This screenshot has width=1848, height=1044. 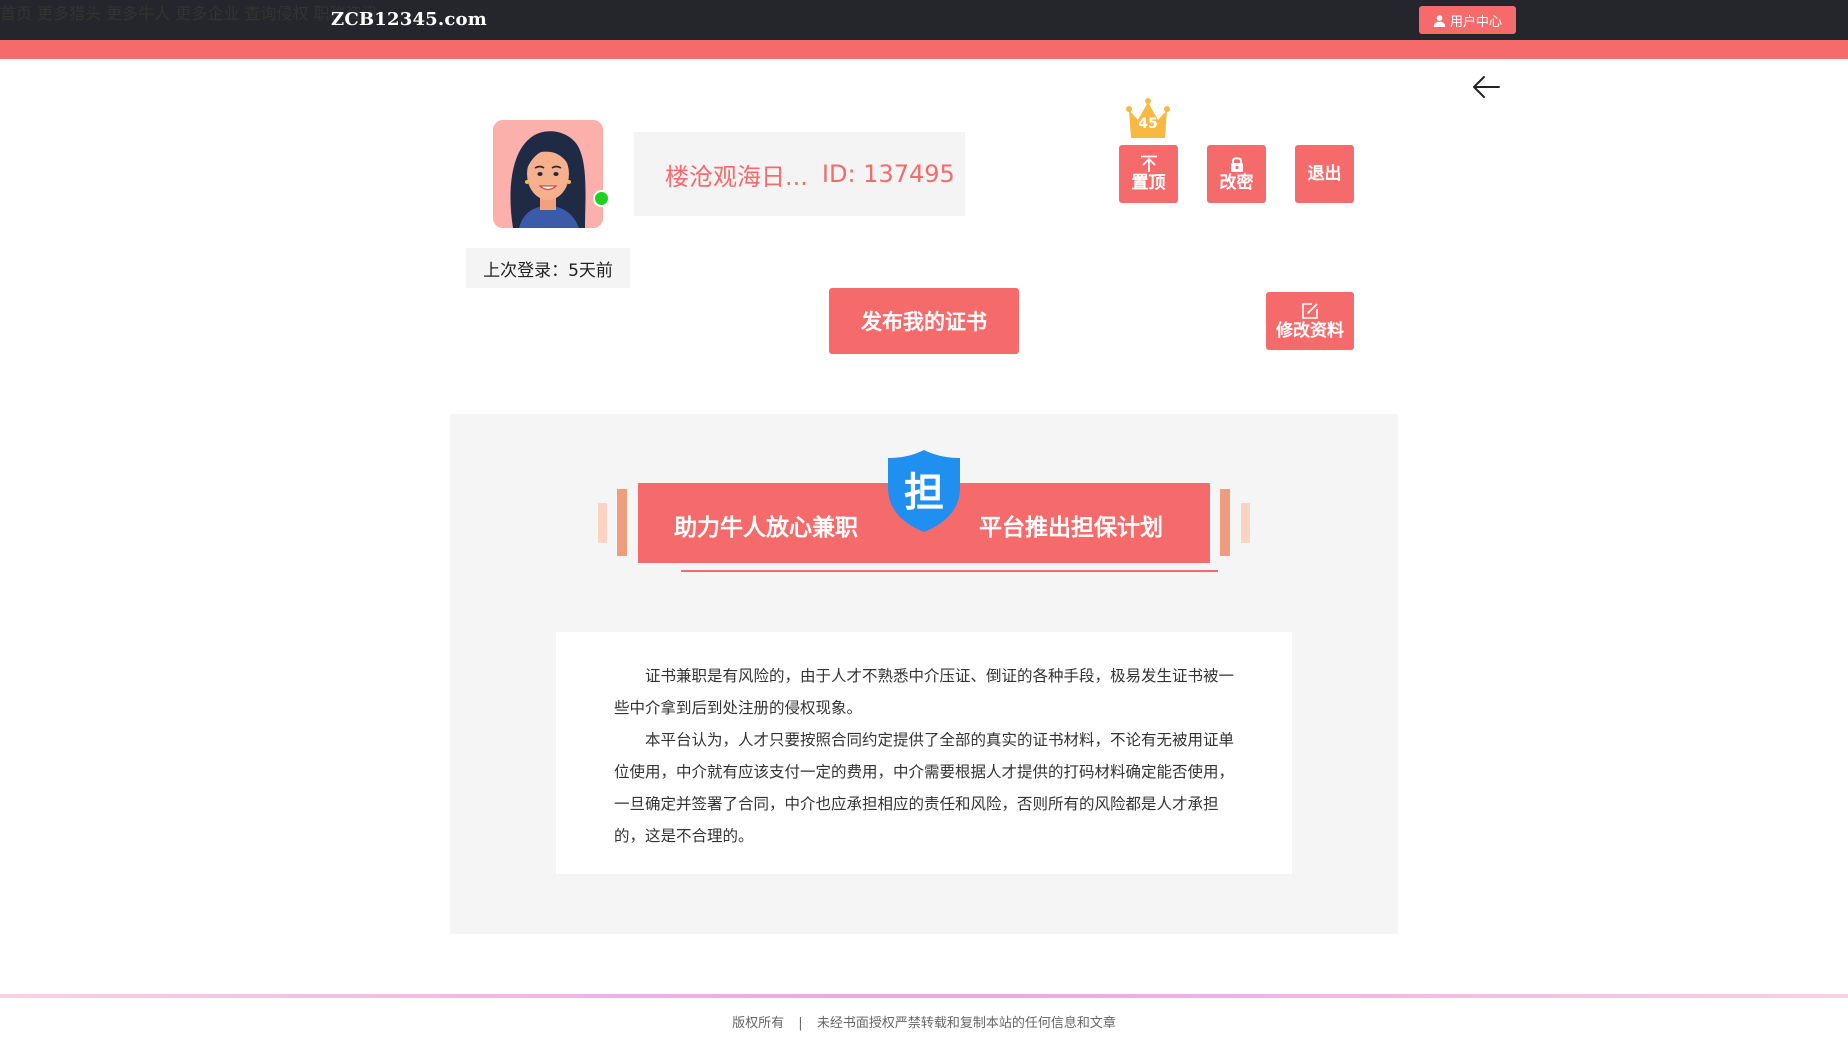 I want to click on user-center-button: 用户中心, so click(x=1467, y=20).